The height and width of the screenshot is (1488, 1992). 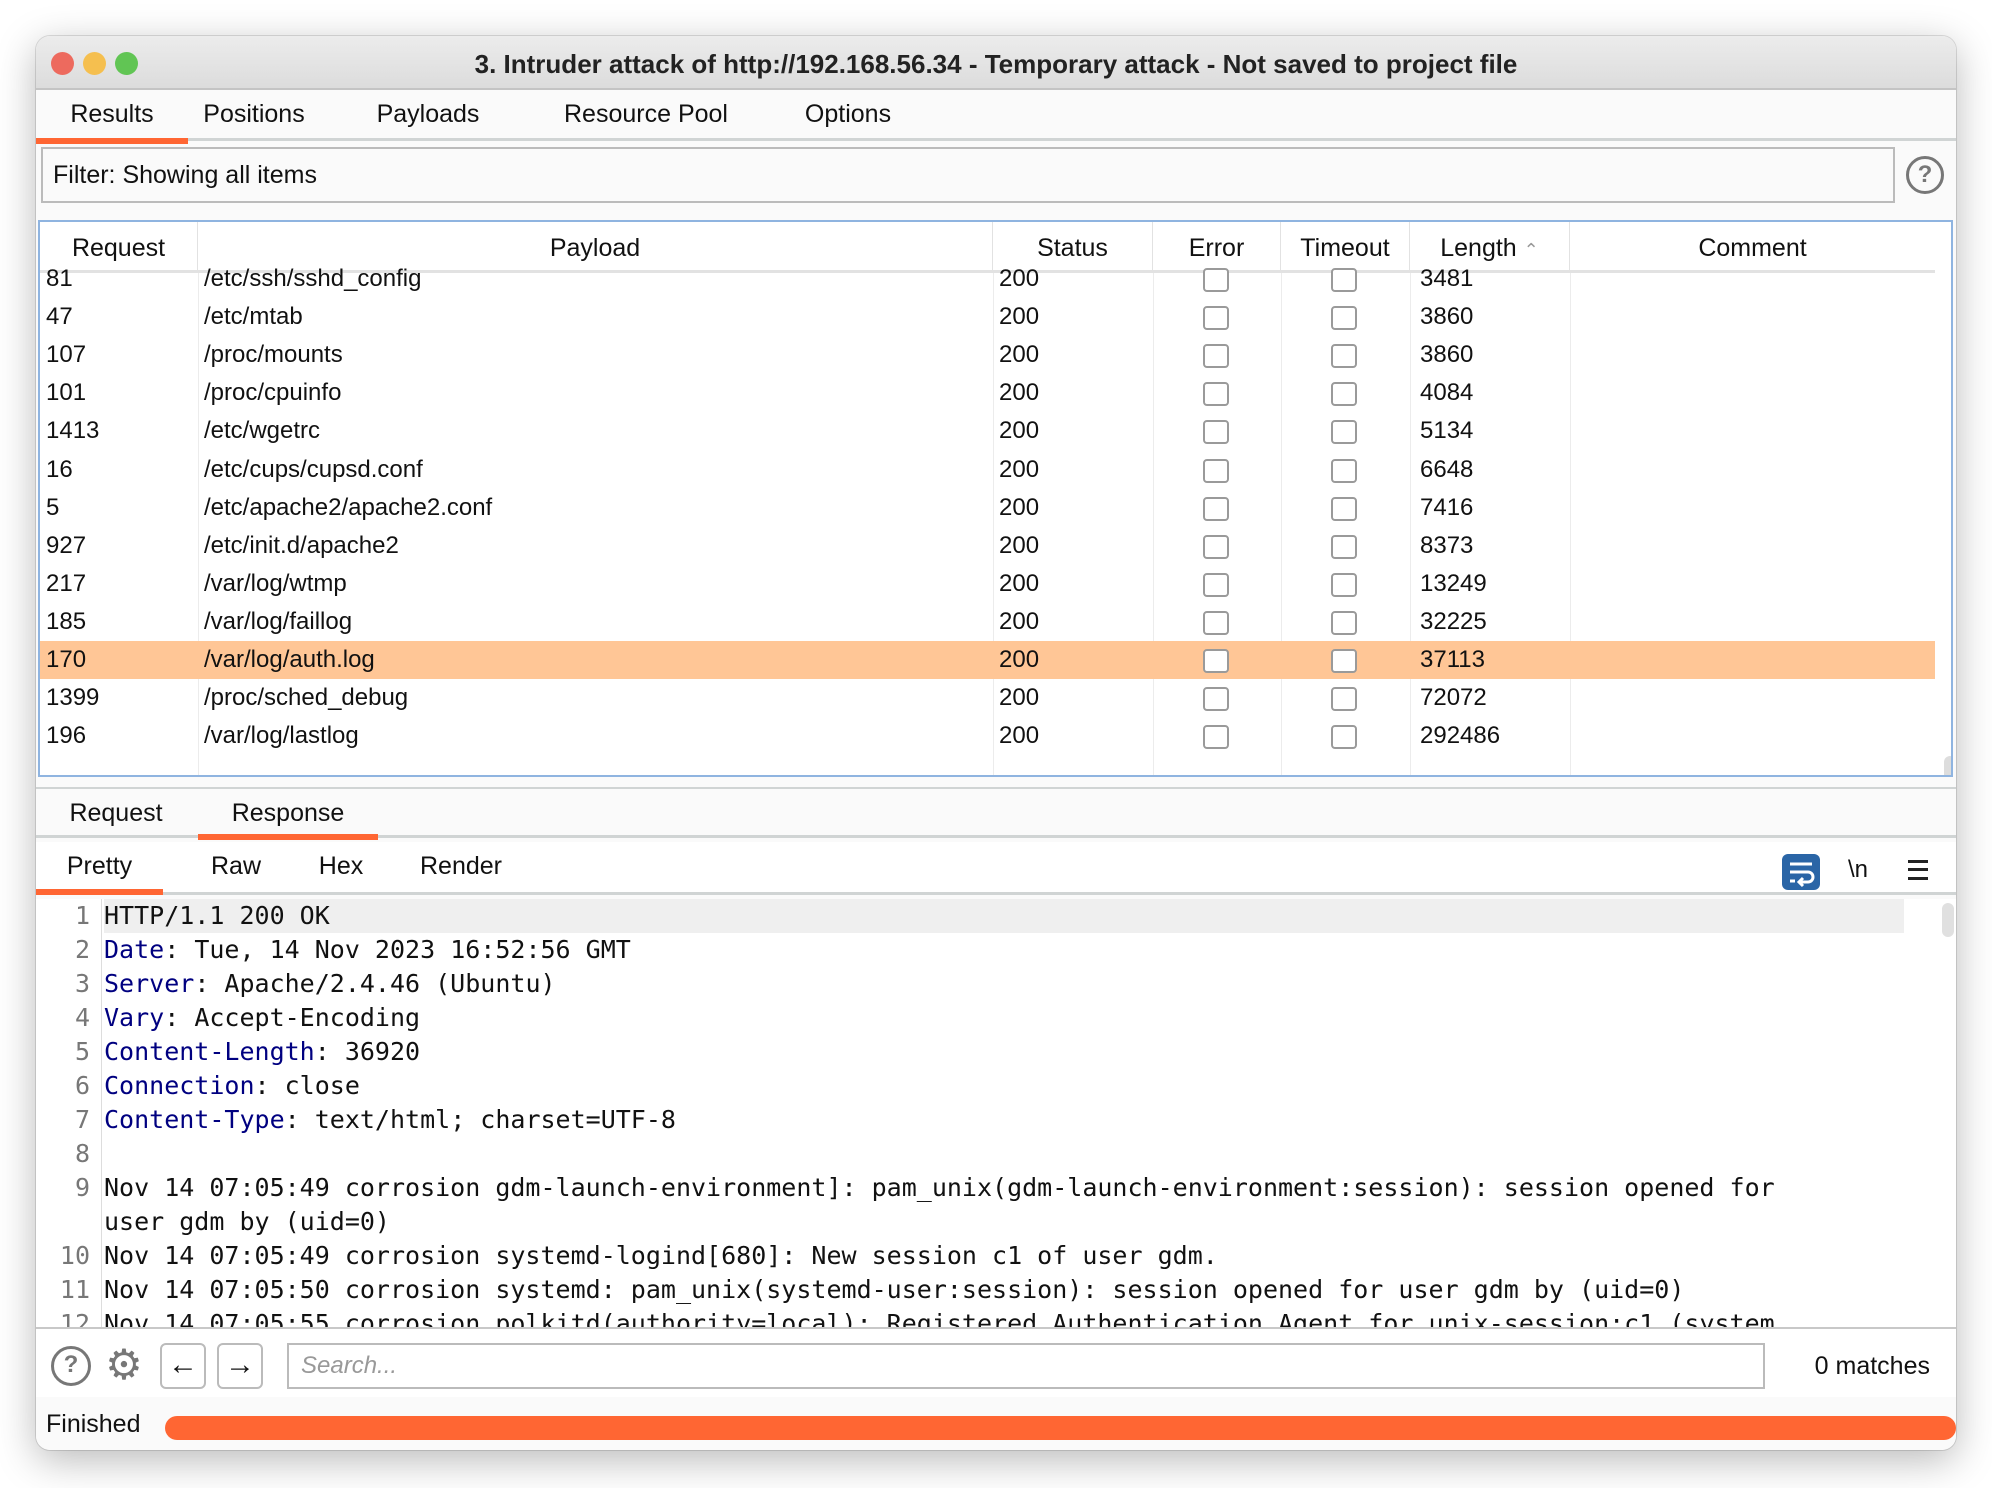 What do you see at coordinates (987, 736) in the screenshot?
I see `table-row: 196/var/log/lastlog 200 292486` at bounding box center [987, 736].